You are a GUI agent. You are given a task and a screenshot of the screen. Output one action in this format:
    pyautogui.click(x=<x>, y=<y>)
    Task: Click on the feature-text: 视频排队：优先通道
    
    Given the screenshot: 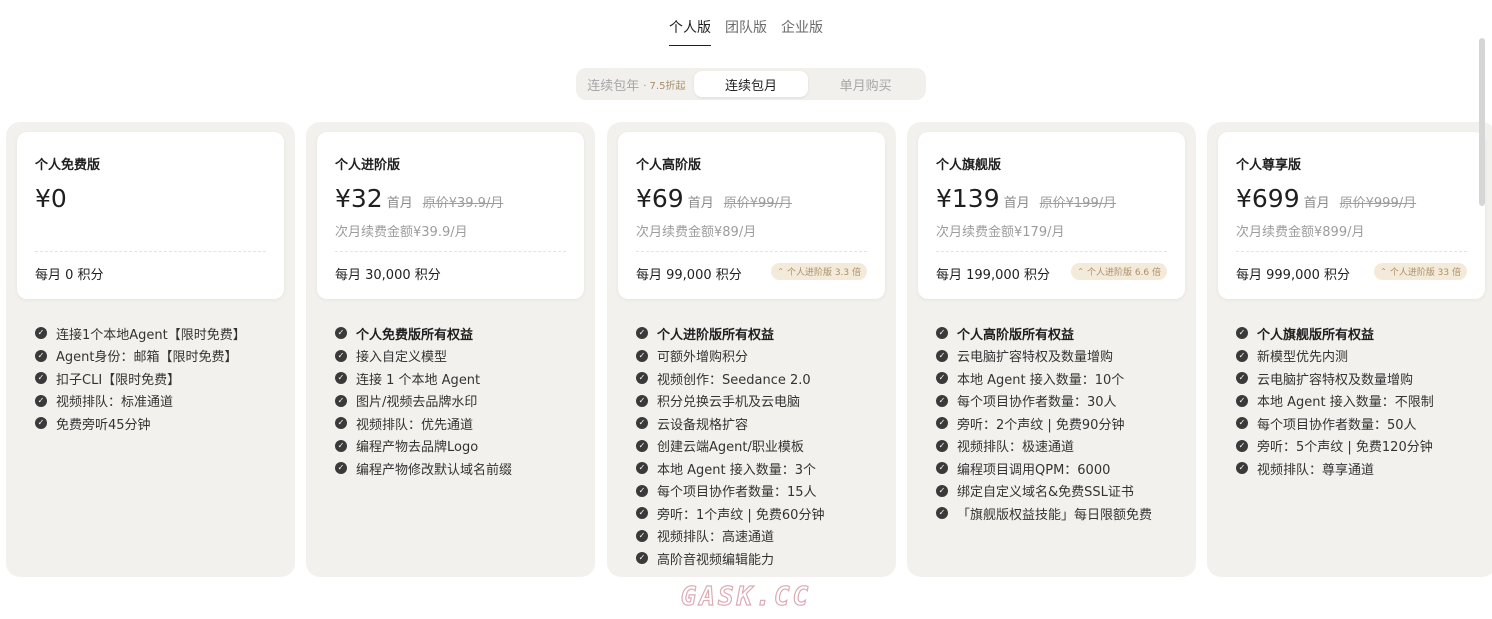 What is the action you would take?
    pyautogui.click(x=415, y=425)
    